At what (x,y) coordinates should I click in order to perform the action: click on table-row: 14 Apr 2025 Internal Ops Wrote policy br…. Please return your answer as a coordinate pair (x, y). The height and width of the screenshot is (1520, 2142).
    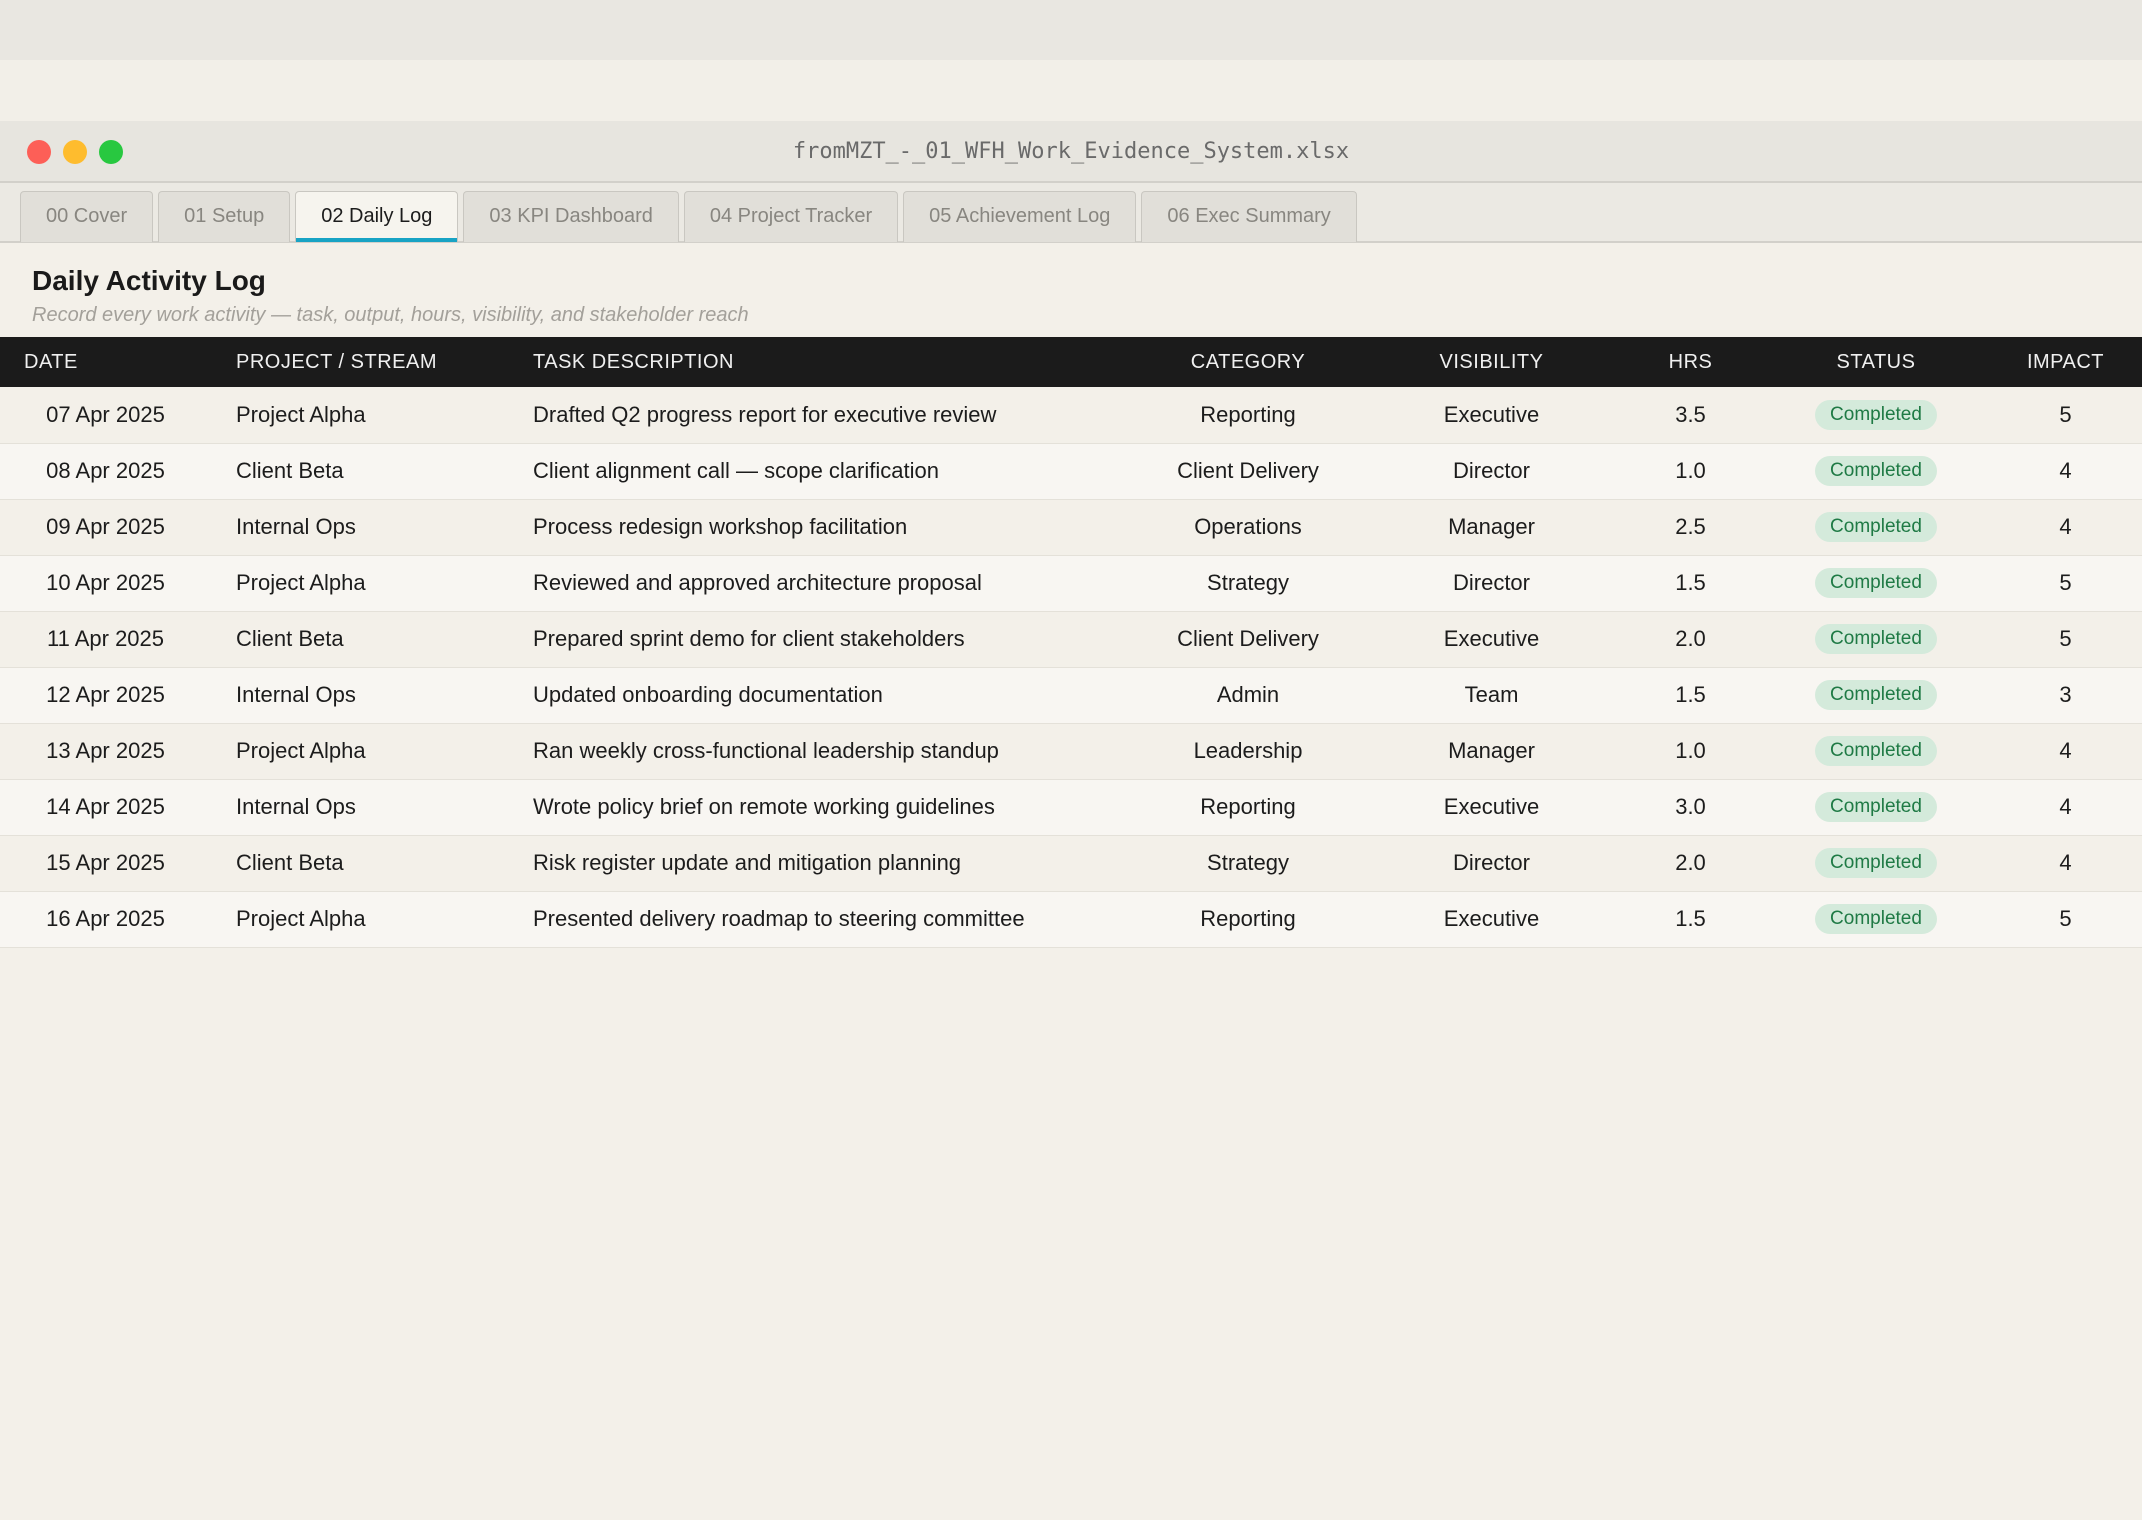
    Looking at the image, I should click on (1071, 807).